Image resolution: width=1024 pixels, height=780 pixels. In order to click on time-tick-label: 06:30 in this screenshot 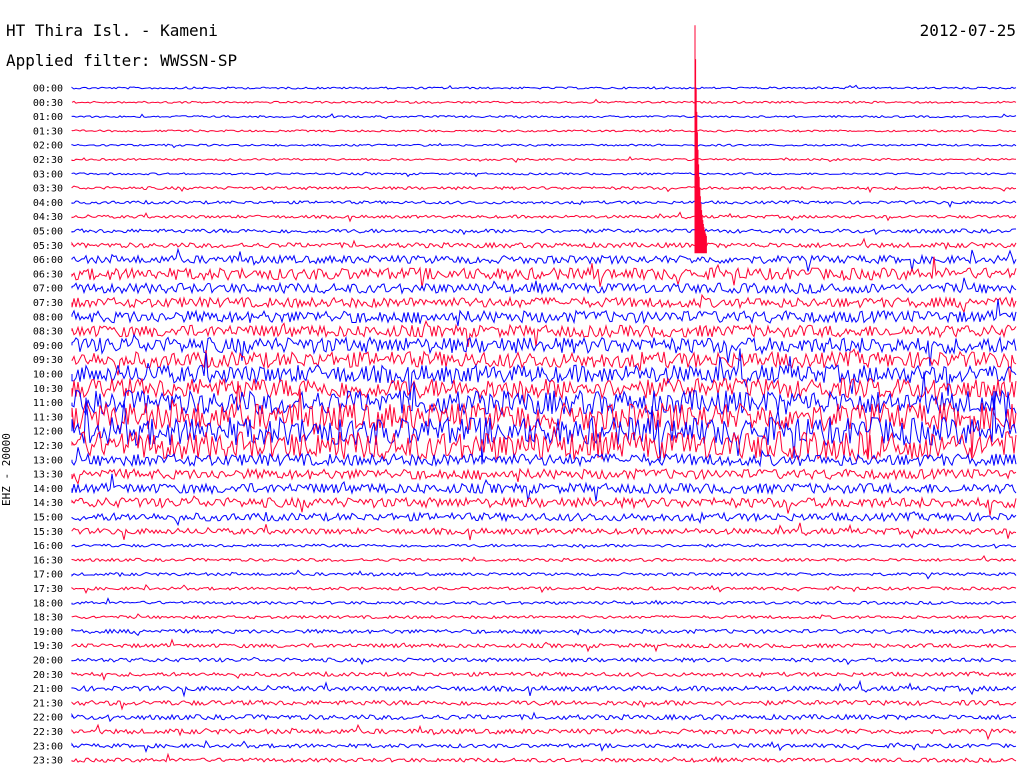, I will do `click(48, 274)`.